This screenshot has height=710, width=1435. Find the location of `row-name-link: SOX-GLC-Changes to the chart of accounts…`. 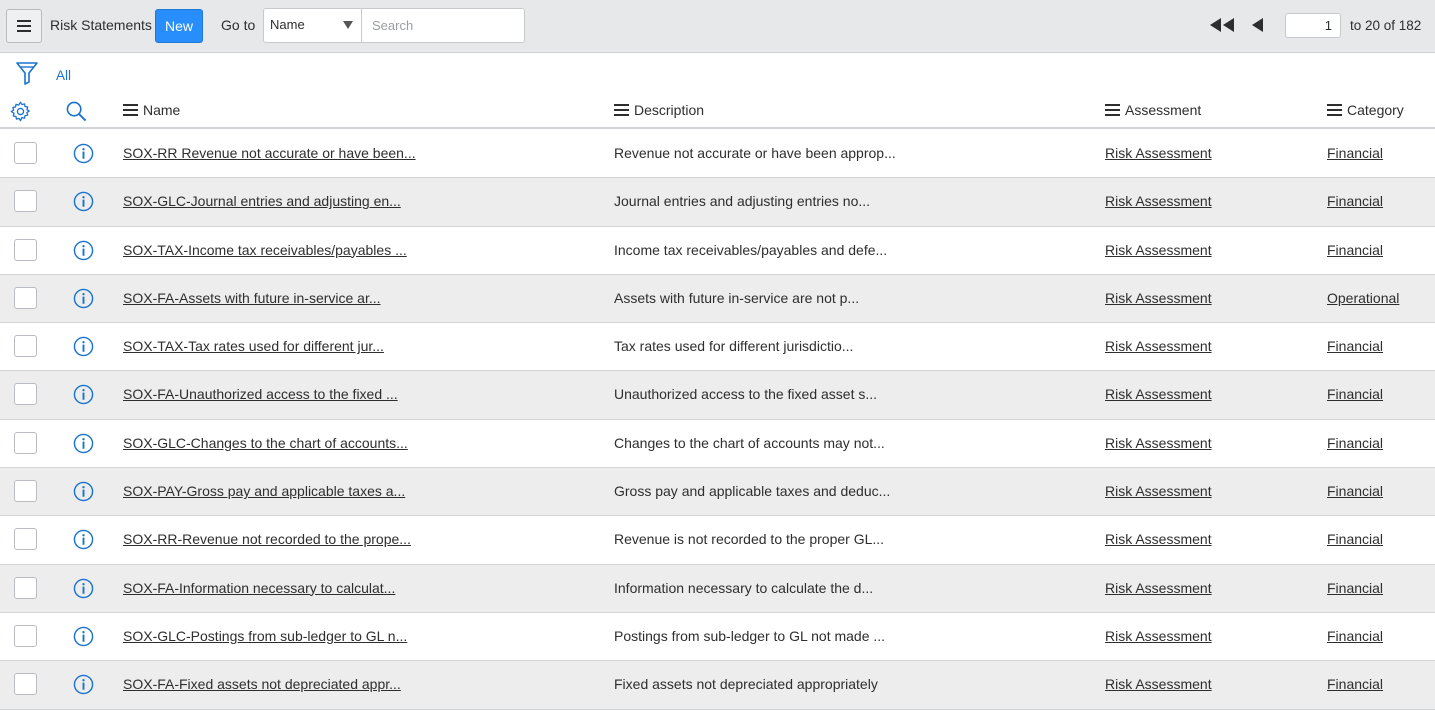

row-name-link: SOX-GLC-Changes to the chart of accounts… is located at coordinates (265, 443).